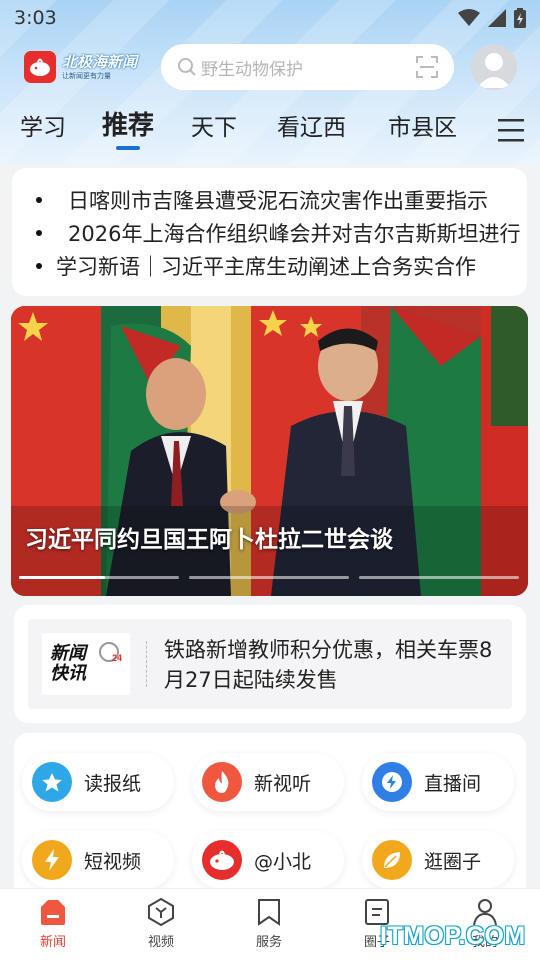 The width and height of the screenshot is (540, 960). What do you see at coordinates (328, 665) in the screenshot?
I see `news-flash-text: 铁路新增教师积分优惠，相关车票8月27日起陆续发售` at bounding box center [328, 665].